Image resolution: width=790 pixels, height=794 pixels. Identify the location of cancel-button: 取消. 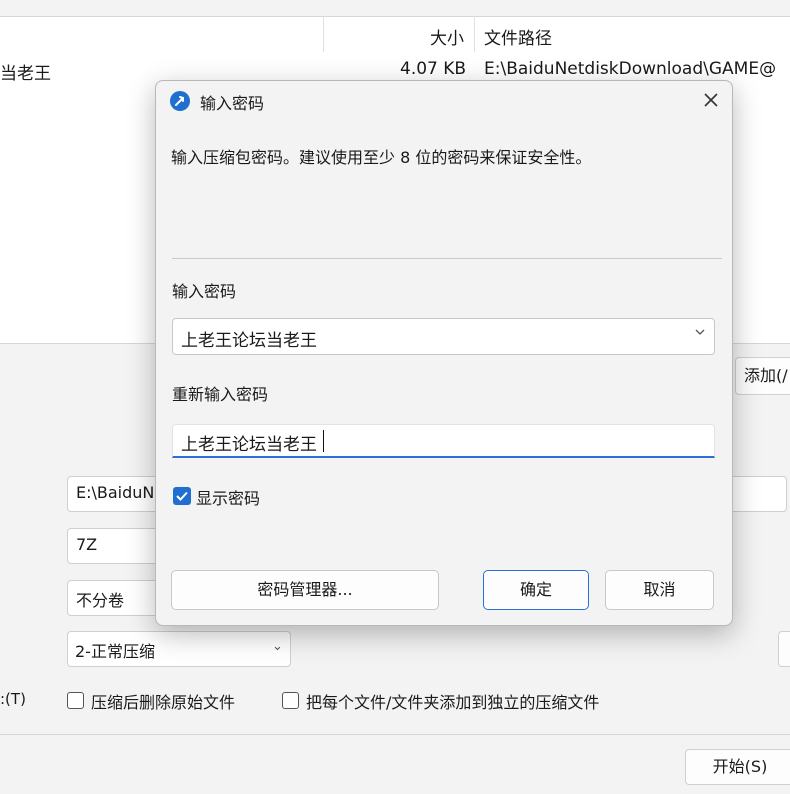
(659, 590).